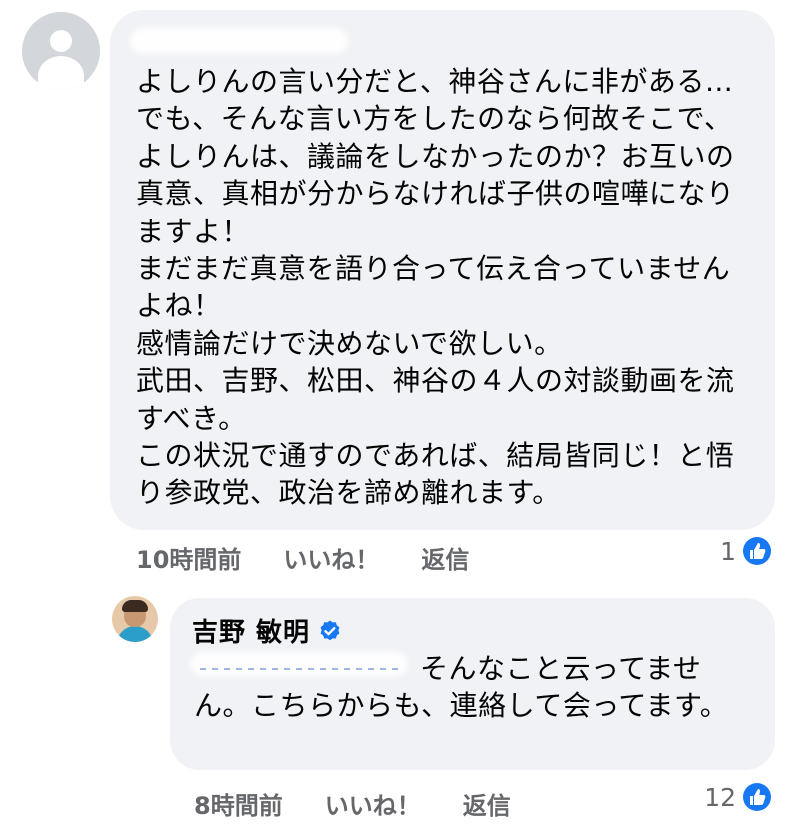  Describe the element at coordinates (188, 557) in the screenshot. I see `comment-timestamp: 10時間前` at that location.